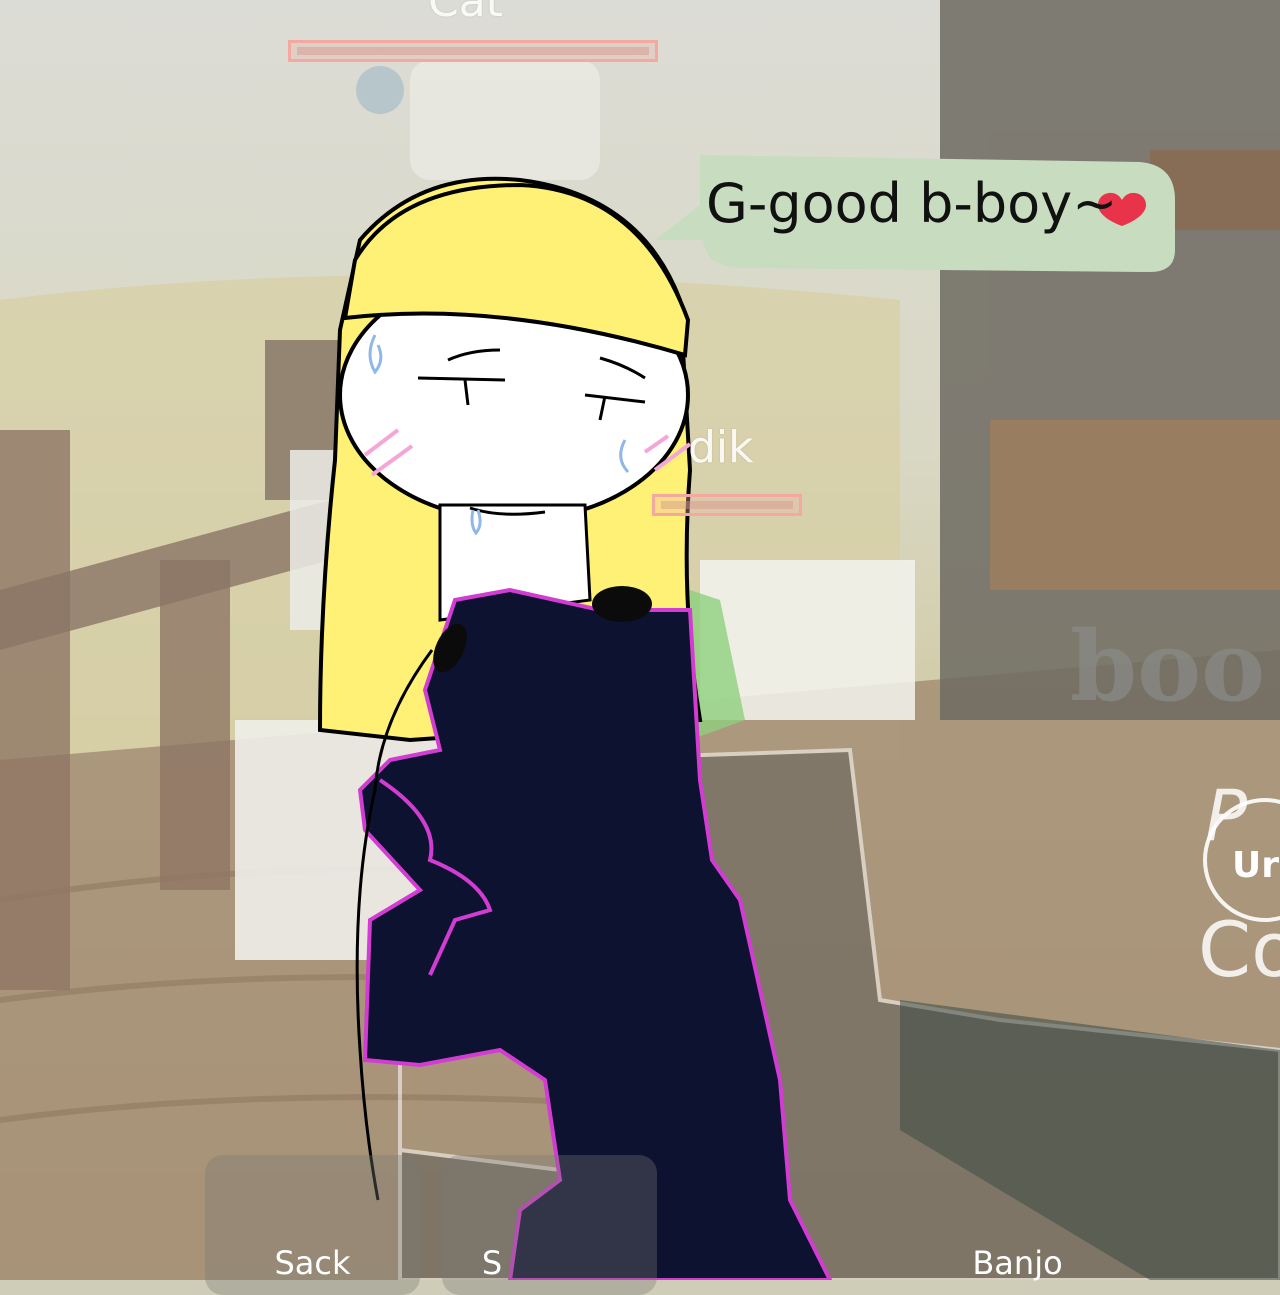 The width and height of the screenshot is (1280, 1295). Describe the element at coordinates (1017, 1263) in the screenshot. I see `hotbar-label: Banjo` at that location.